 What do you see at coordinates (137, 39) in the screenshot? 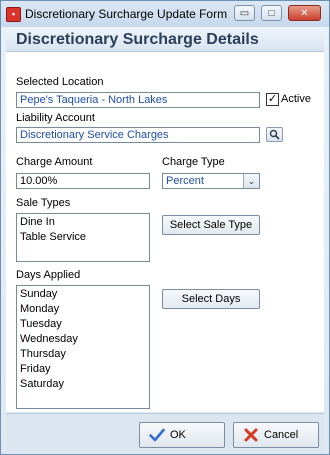
I see `page-title: Discretionary Surcharge Details` at bounding box center [137, 39].